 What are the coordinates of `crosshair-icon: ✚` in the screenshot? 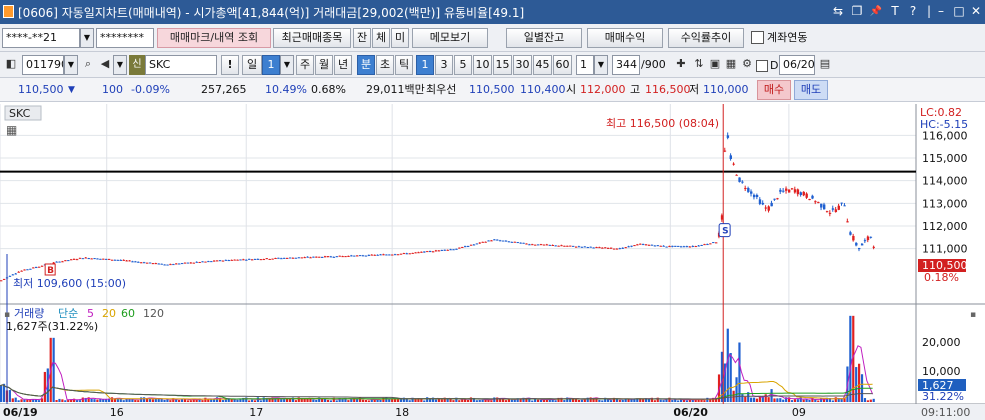 It's located at (681, 64).